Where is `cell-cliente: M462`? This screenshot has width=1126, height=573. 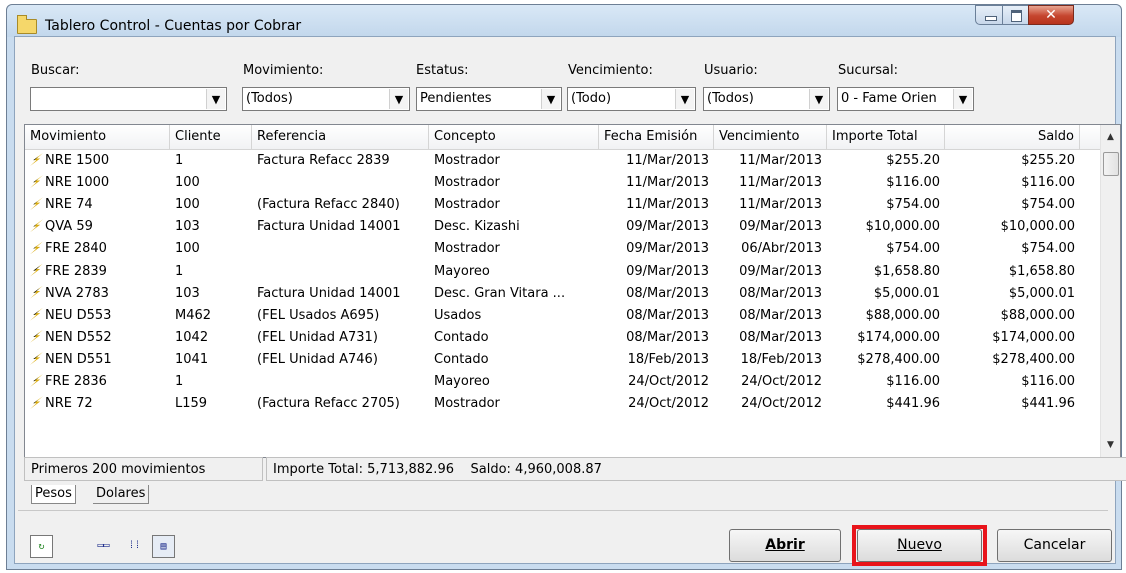 cell-cliente: M462 is located at coordinates (211, 316).